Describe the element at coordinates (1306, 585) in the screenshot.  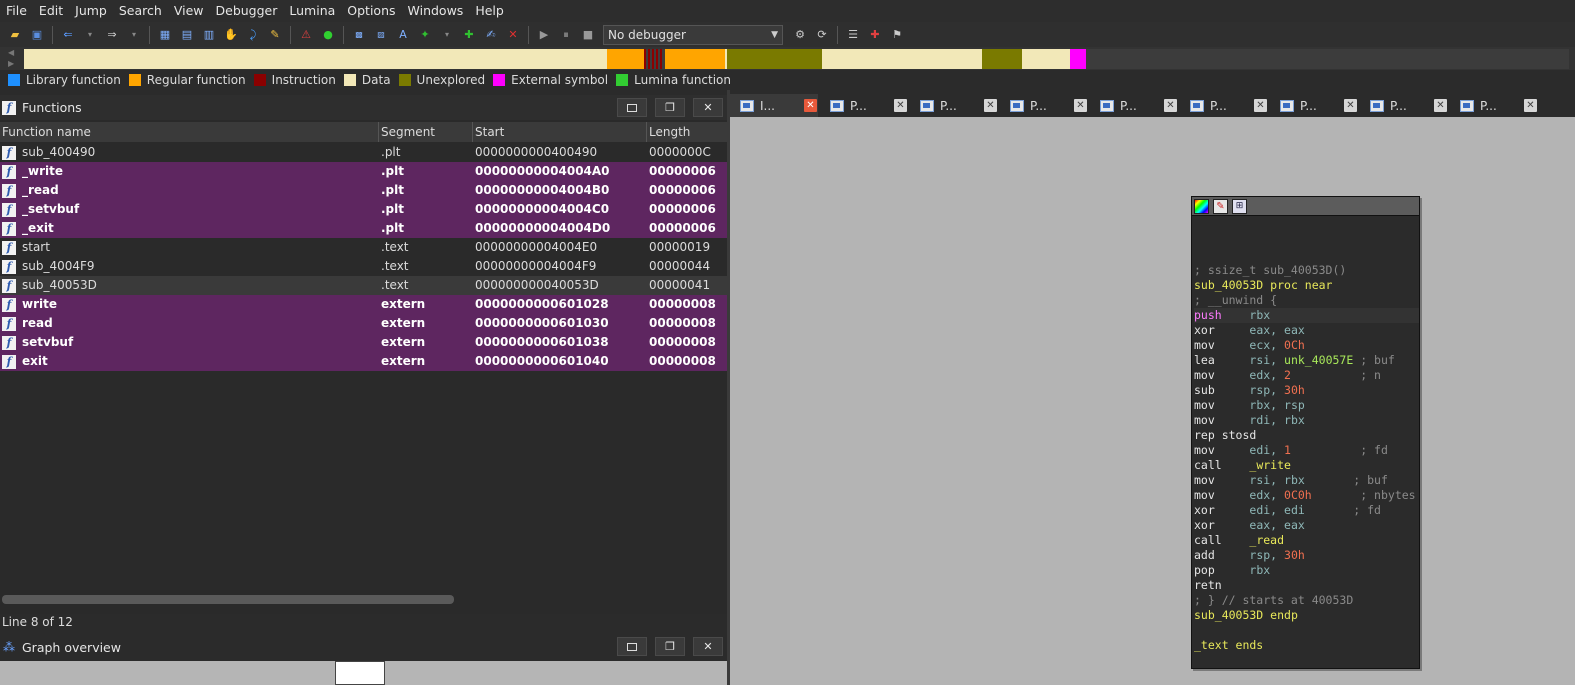
I see `disasm-line: retn` at that location.